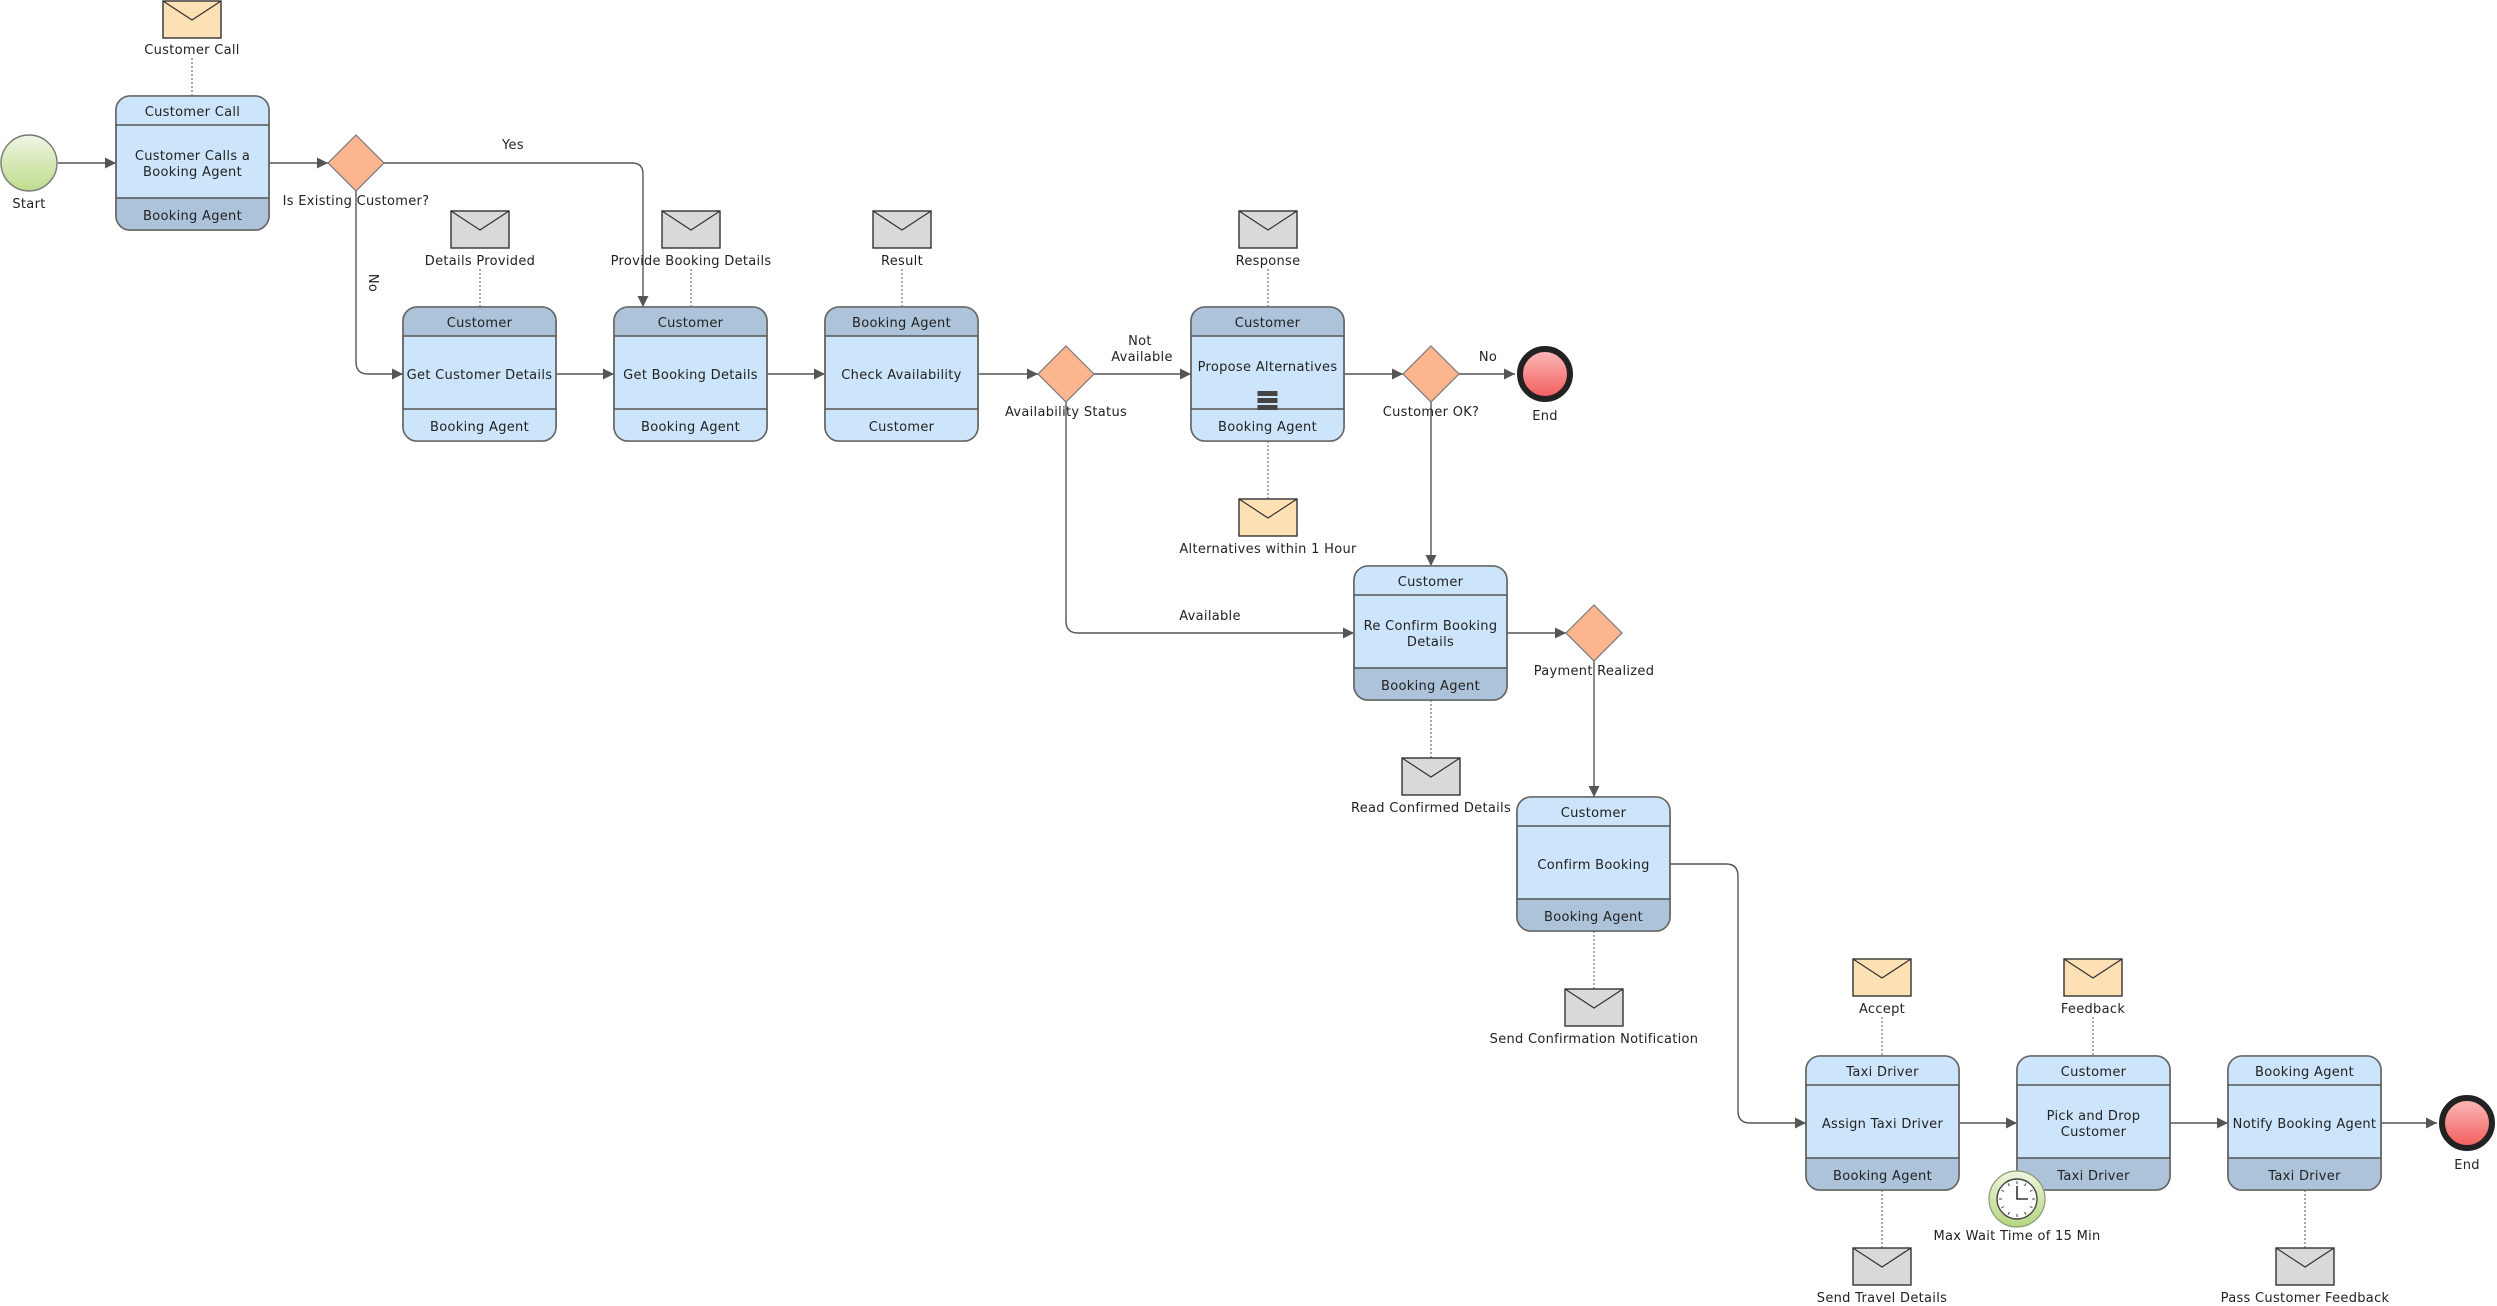 The image size is (2497, 1306). What do you see at coordinates (902, 261) in the screenshot?
I see `message-label: Result` at bounding box center [902, 261].